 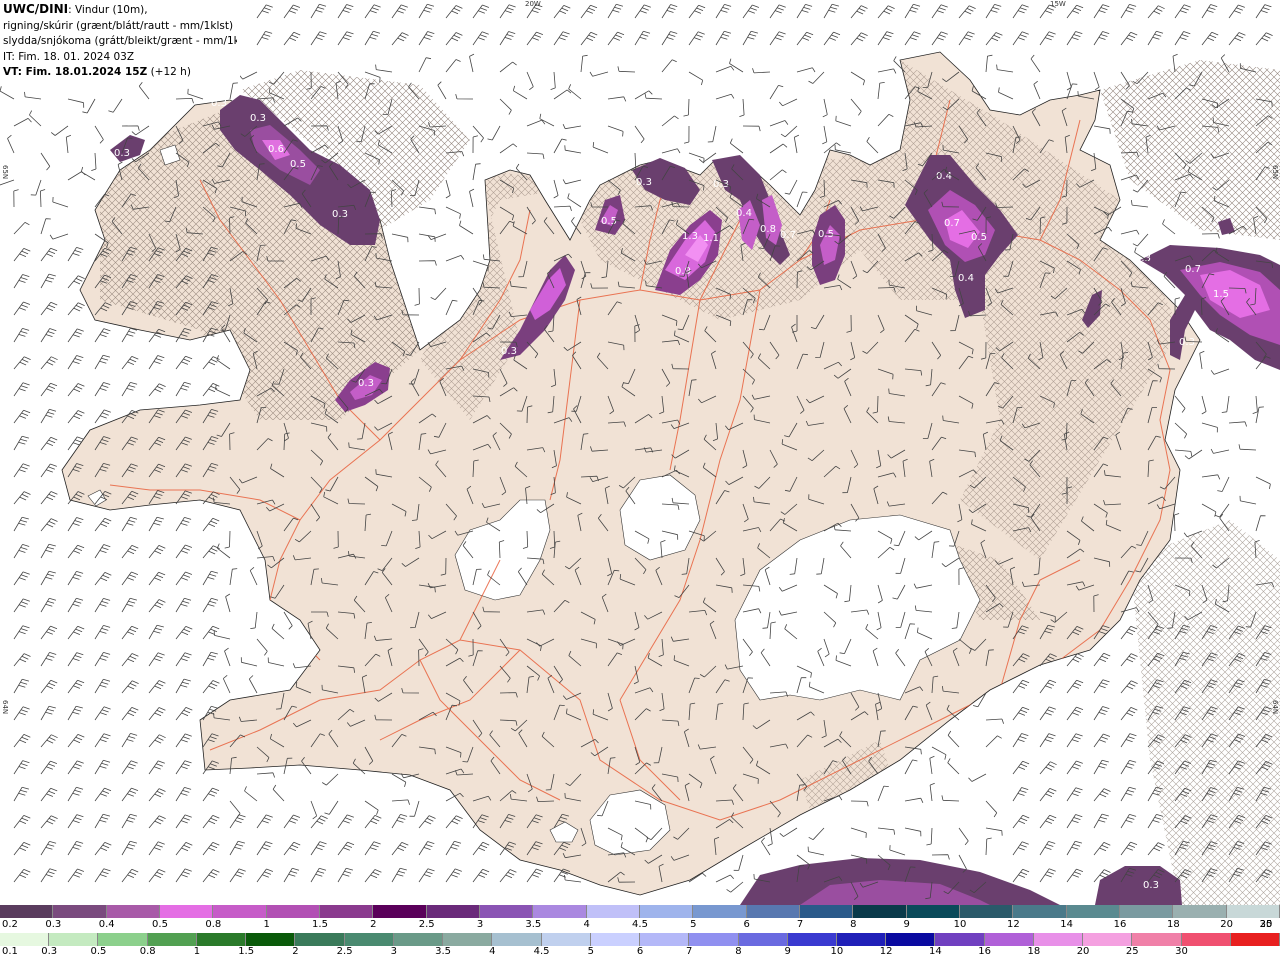 I want to click on info-line-model: UWC/DINI: Vindur (10m),, so click(x=120, y=10).